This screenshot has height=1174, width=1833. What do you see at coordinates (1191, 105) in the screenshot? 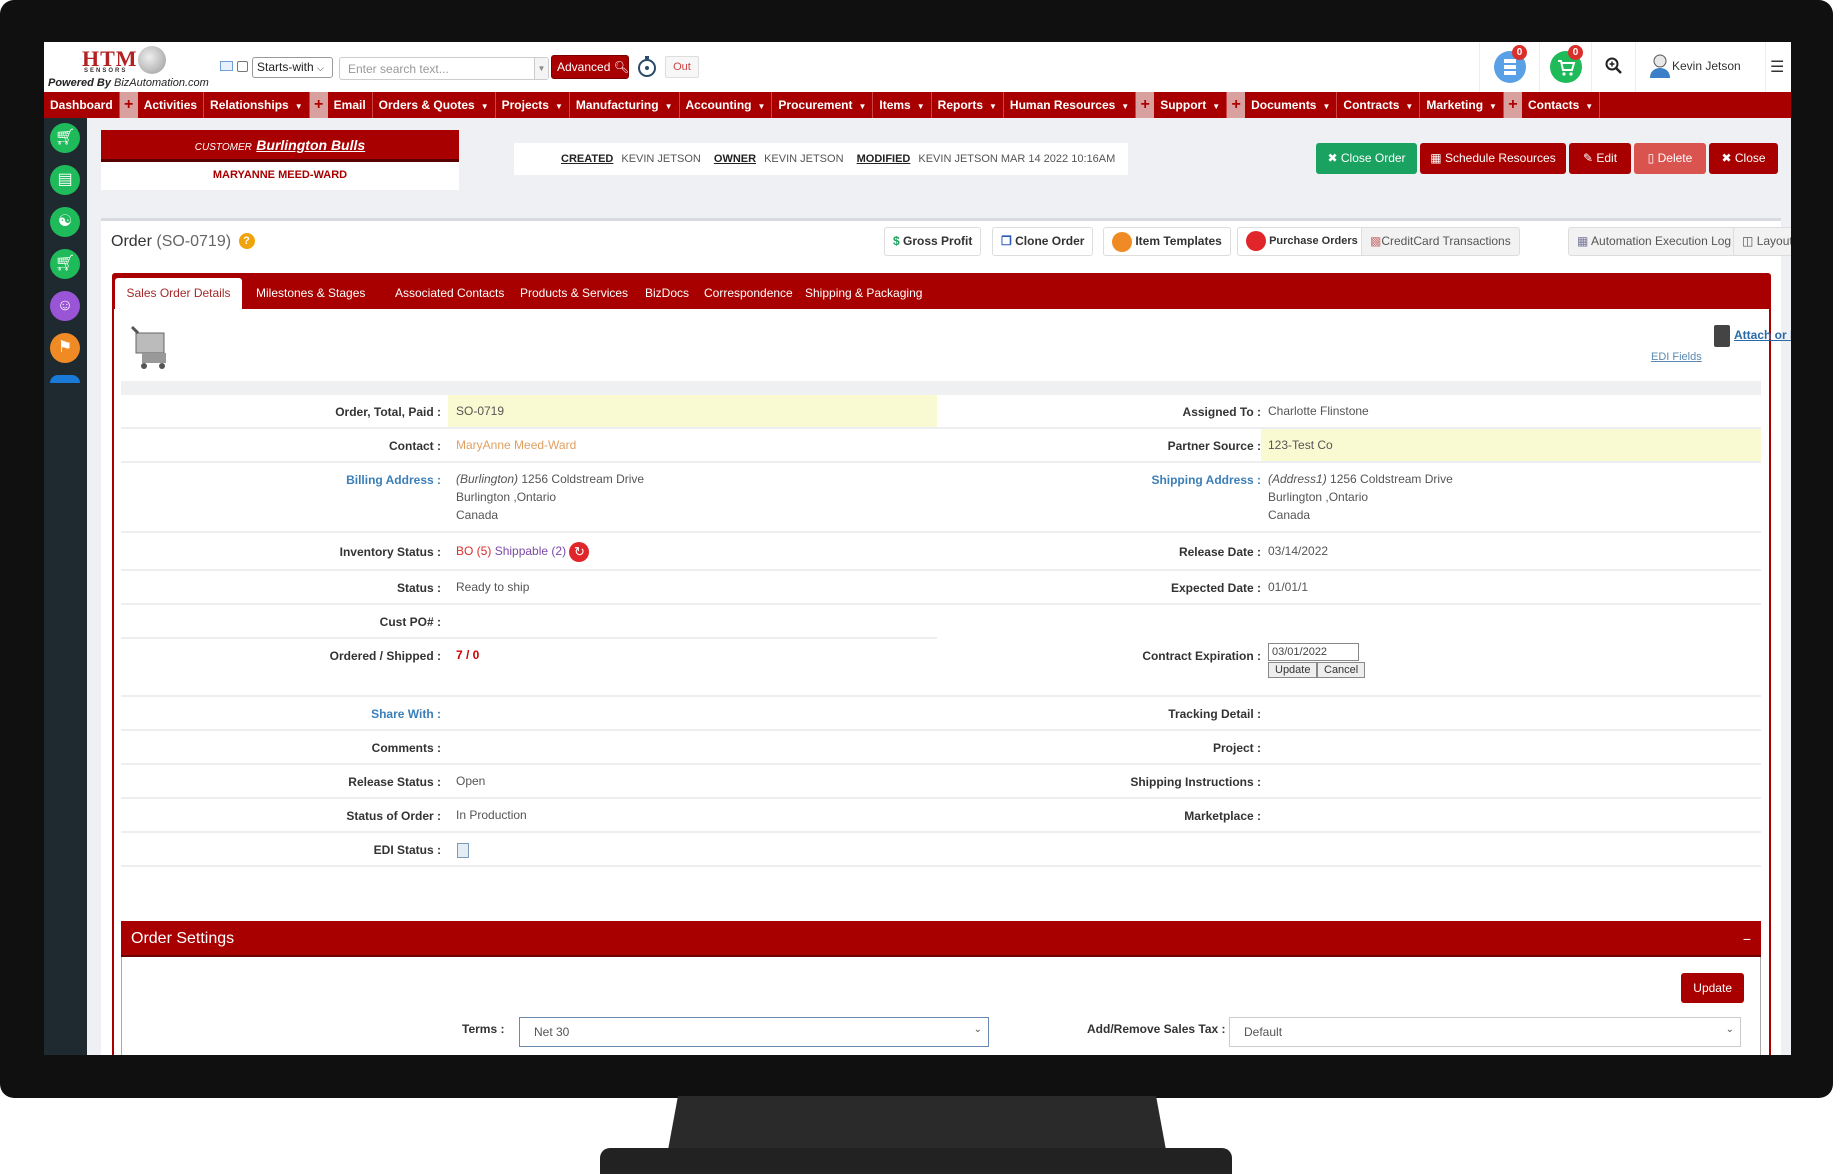
I see `nav-support: Support ▼` at bounding box center [1191, 105].